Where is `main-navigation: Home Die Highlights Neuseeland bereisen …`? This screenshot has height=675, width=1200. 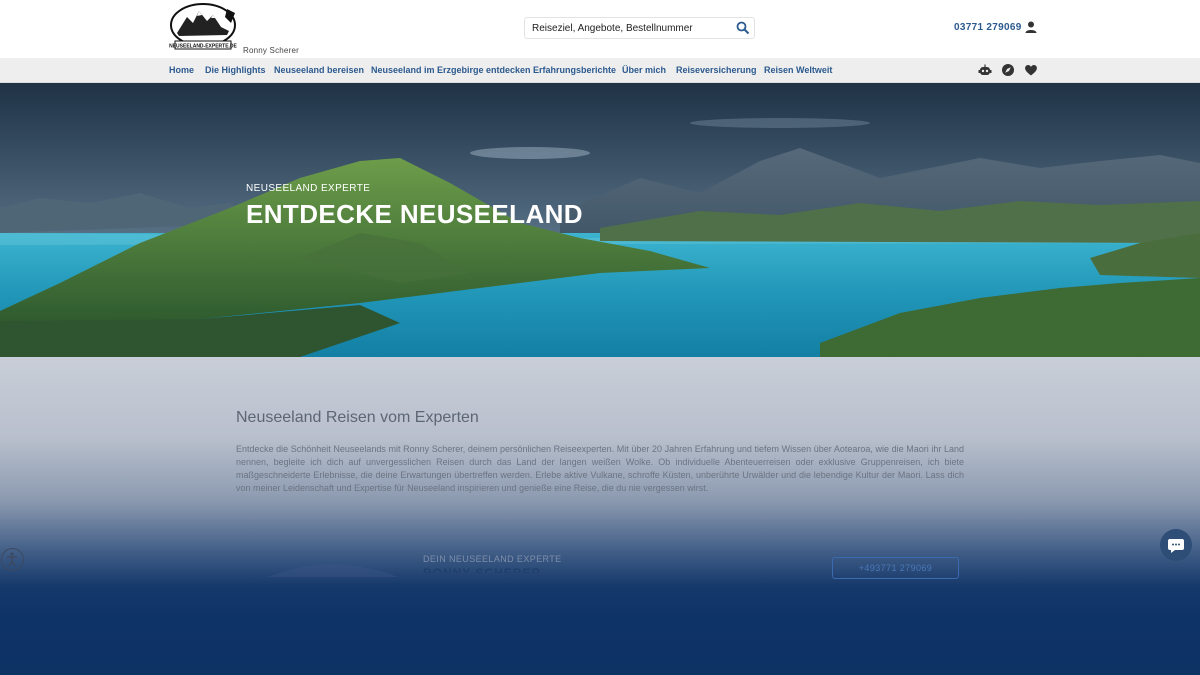 main-navigation: Home Die Highlights Neuseeland bereisen … is located at coordinates (600, 70).